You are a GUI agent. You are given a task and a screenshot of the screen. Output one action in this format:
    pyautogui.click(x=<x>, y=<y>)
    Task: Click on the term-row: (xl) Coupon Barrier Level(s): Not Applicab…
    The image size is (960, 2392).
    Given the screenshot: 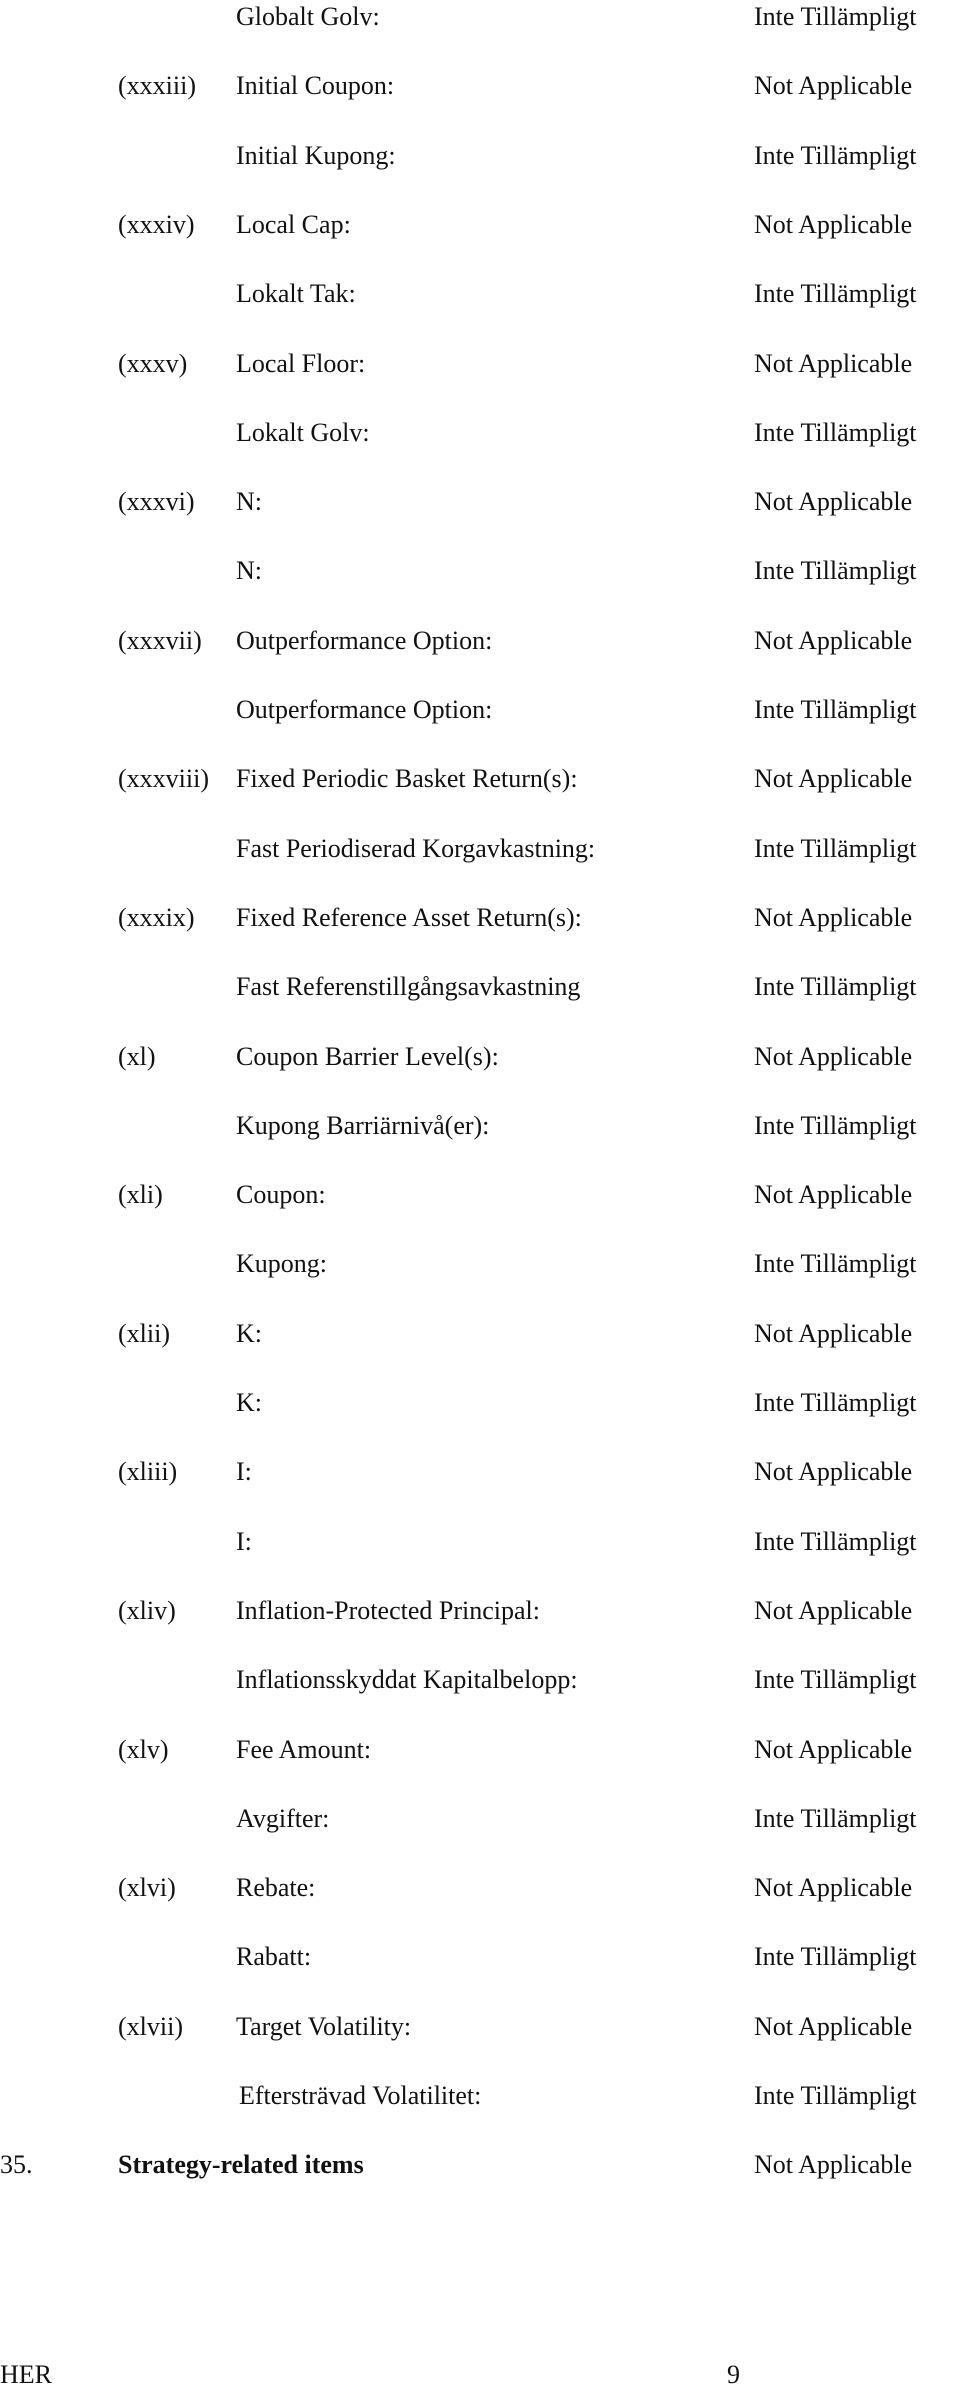 What is the action you would take?
    pyautogui.click(x=480, y=1057)
    